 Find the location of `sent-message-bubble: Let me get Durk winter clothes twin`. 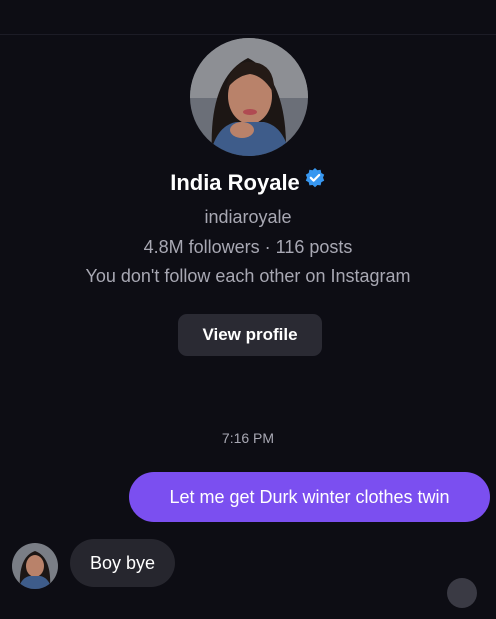

sent-message-bubble: Let me get Durk winter clothes twin is located at coordinates (309, 497).